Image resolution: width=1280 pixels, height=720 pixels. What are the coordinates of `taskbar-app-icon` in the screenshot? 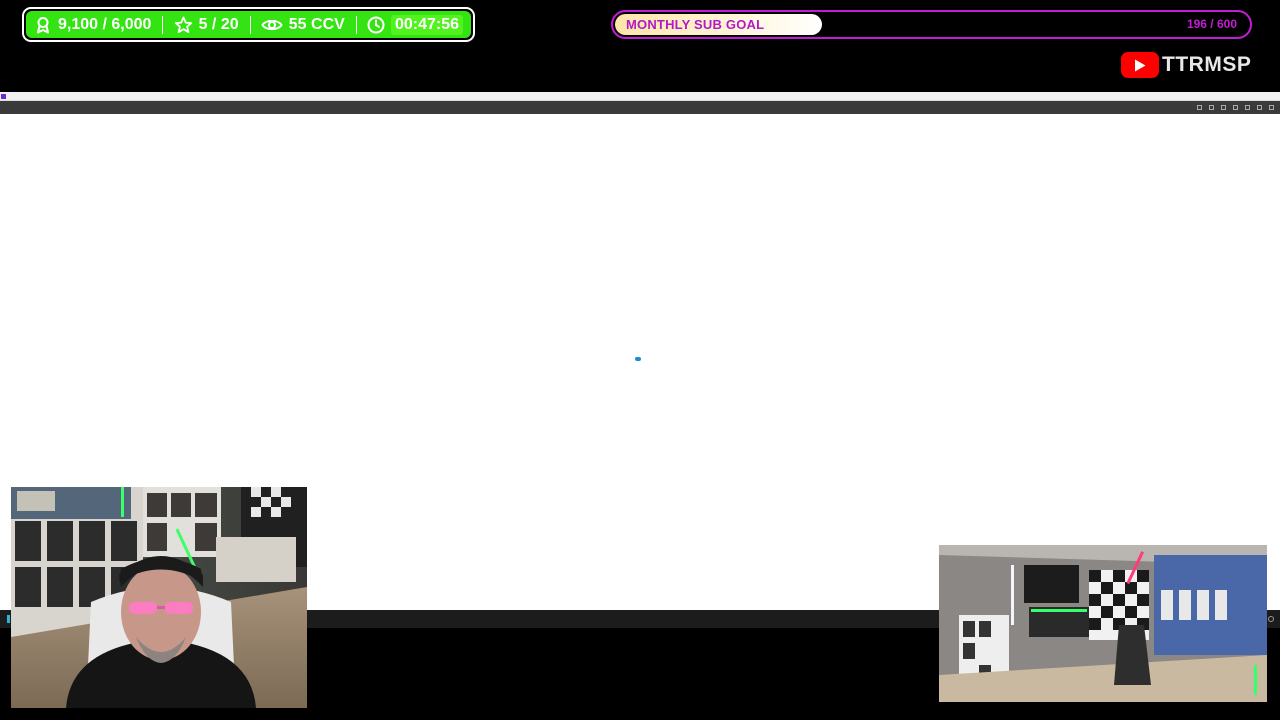 It's located at (8, 619).